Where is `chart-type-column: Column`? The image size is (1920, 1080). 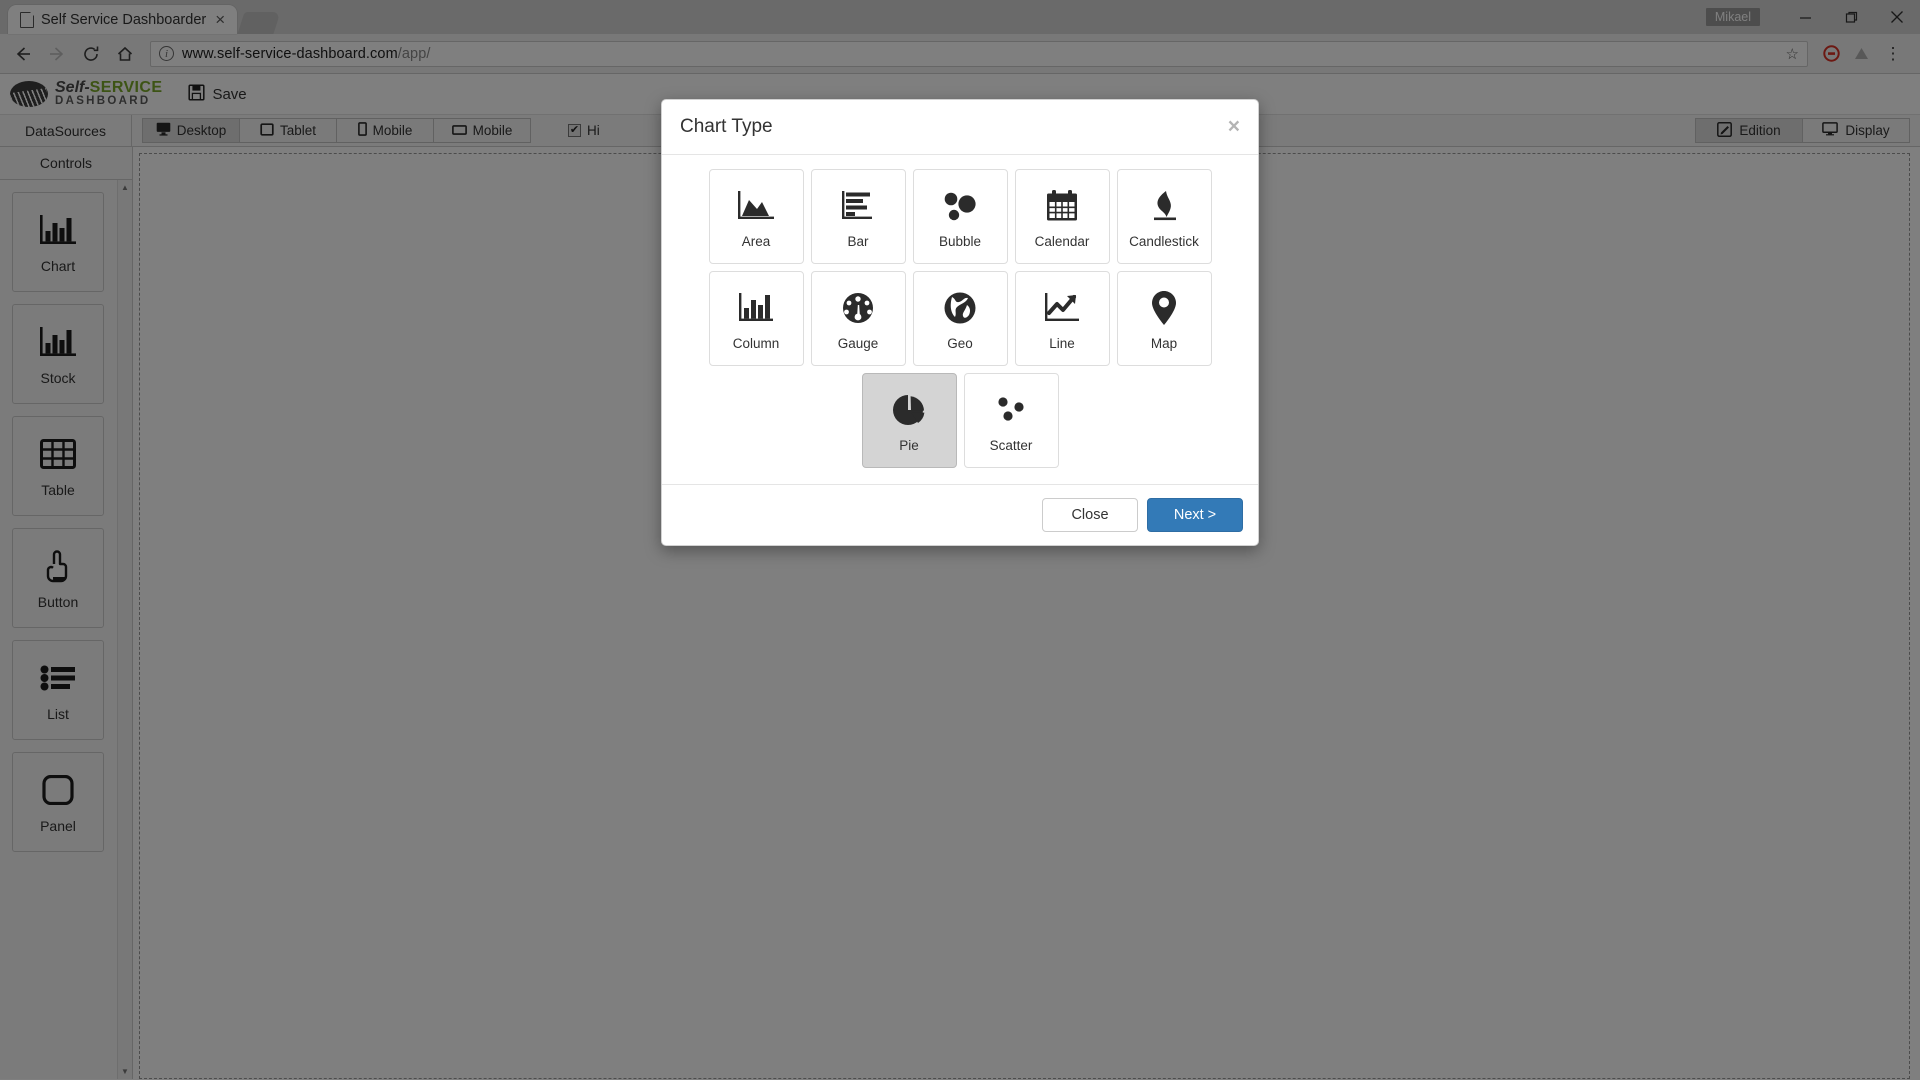 chart-type-column: Column is located at coordinates (756, 318).